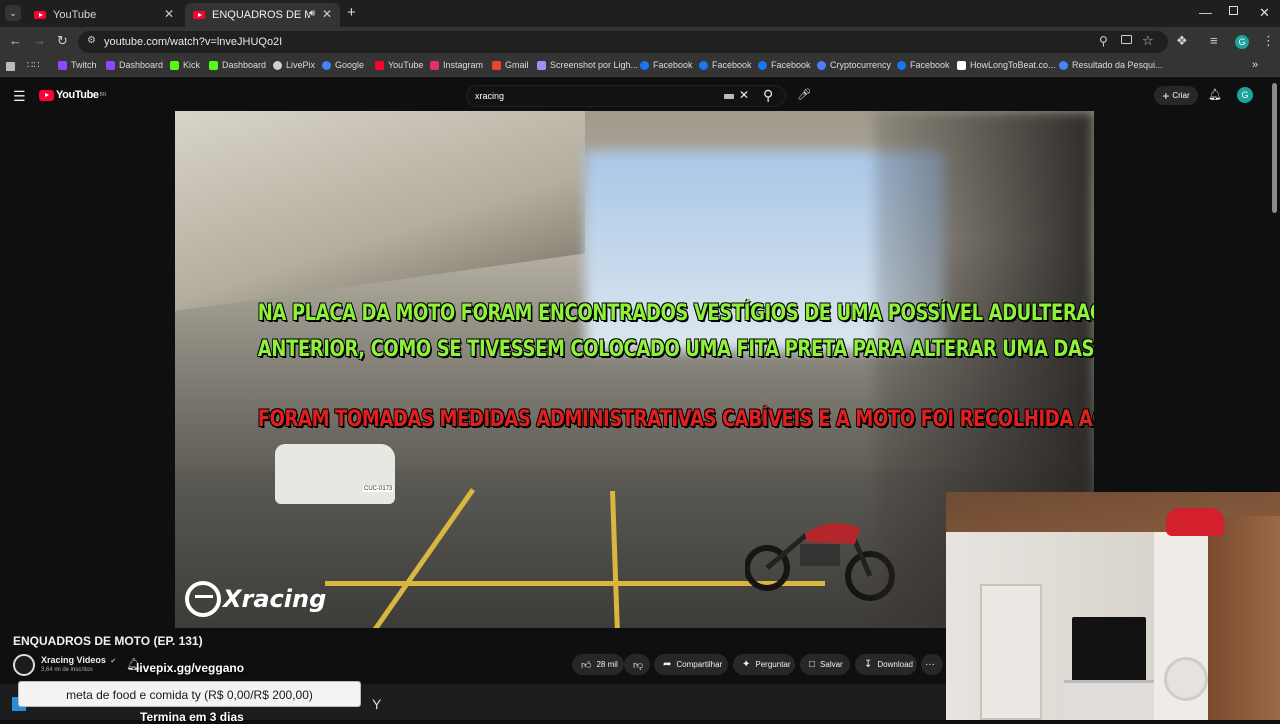  I want to click on save-button: □ Salvar, so click(825, 664).